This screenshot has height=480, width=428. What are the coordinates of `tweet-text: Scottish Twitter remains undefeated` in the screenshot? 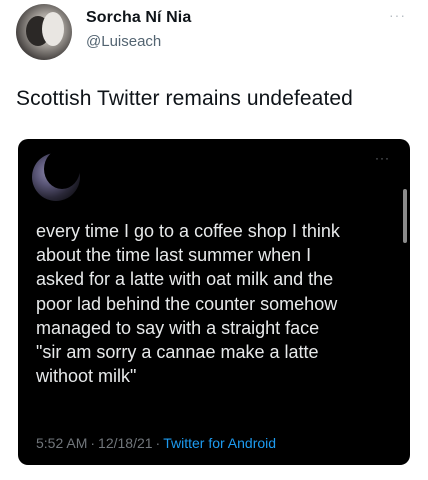 It's located at (184, 98).